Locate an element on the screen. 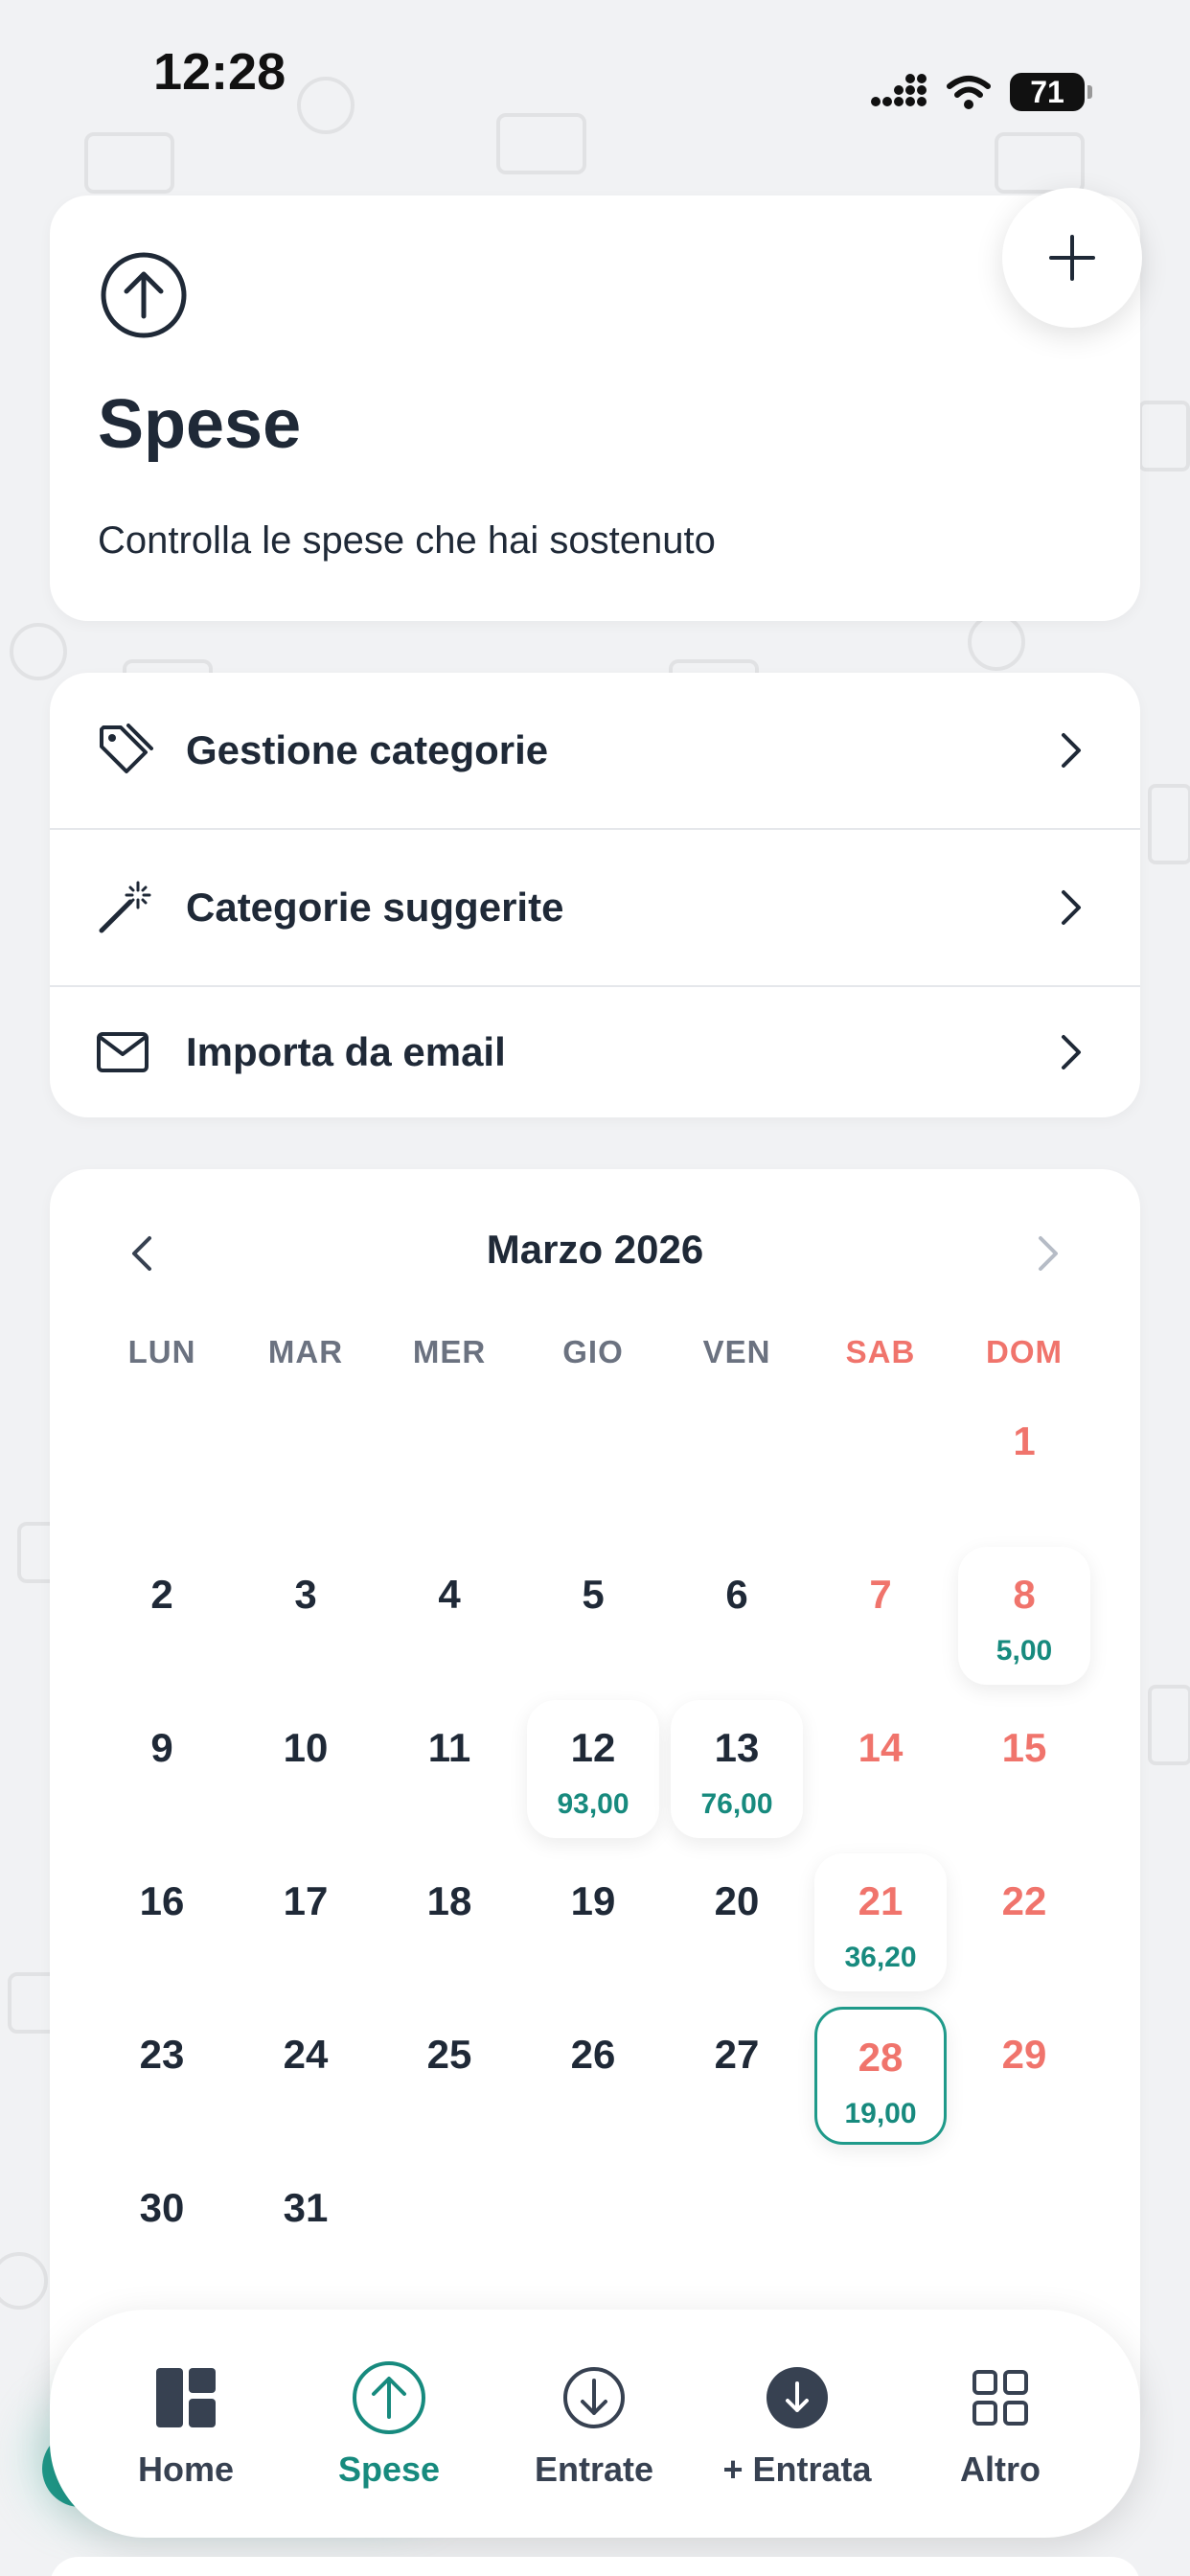 Image resolution: width=1190 pixels, height=2576 pixels. bottom-navigation: Home Spese Entrate + Entrata Altro is located at coordinates (595, 2424).